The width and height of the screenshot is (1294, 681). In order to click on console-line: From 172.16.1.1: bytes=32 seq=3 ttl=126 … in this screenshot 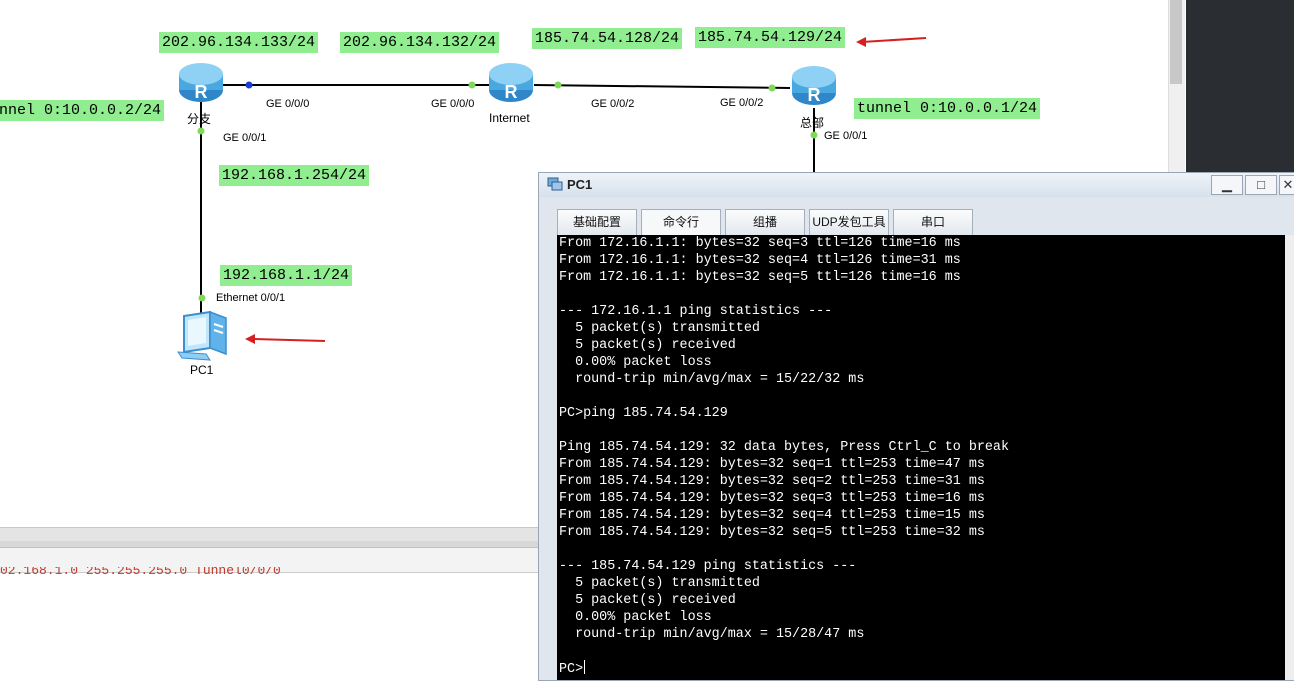, I will do `click(760, 243)`.